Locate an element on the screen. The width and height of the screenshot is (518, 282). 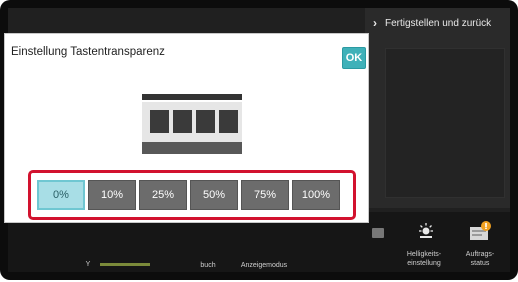
transparency-preview is located at coordinates (192, 125).